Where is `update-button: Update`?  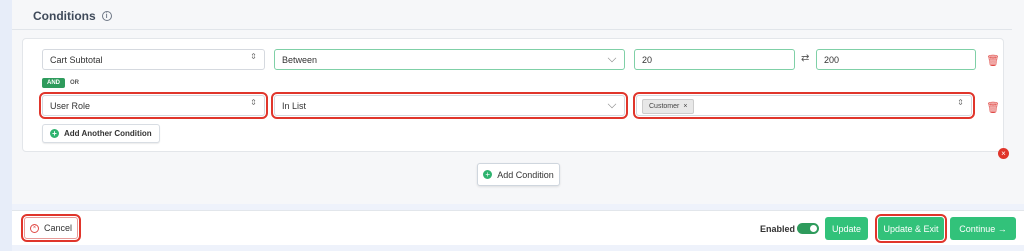
update-button: Update is located at coordinates (846, 228).